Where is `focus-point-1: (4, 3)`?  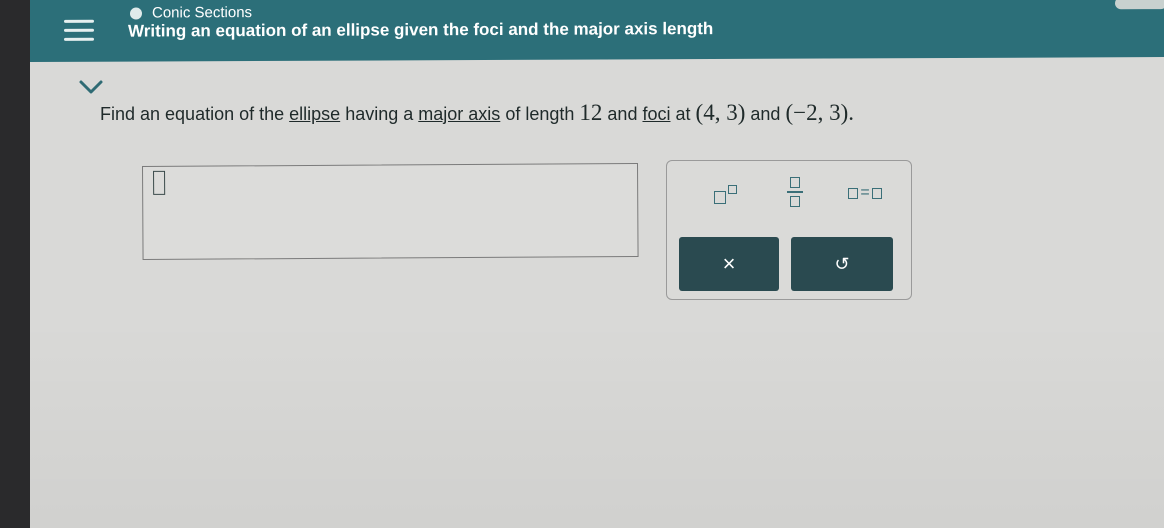
focus-point-1: (4, 3) is located at coordinates (720, 112).